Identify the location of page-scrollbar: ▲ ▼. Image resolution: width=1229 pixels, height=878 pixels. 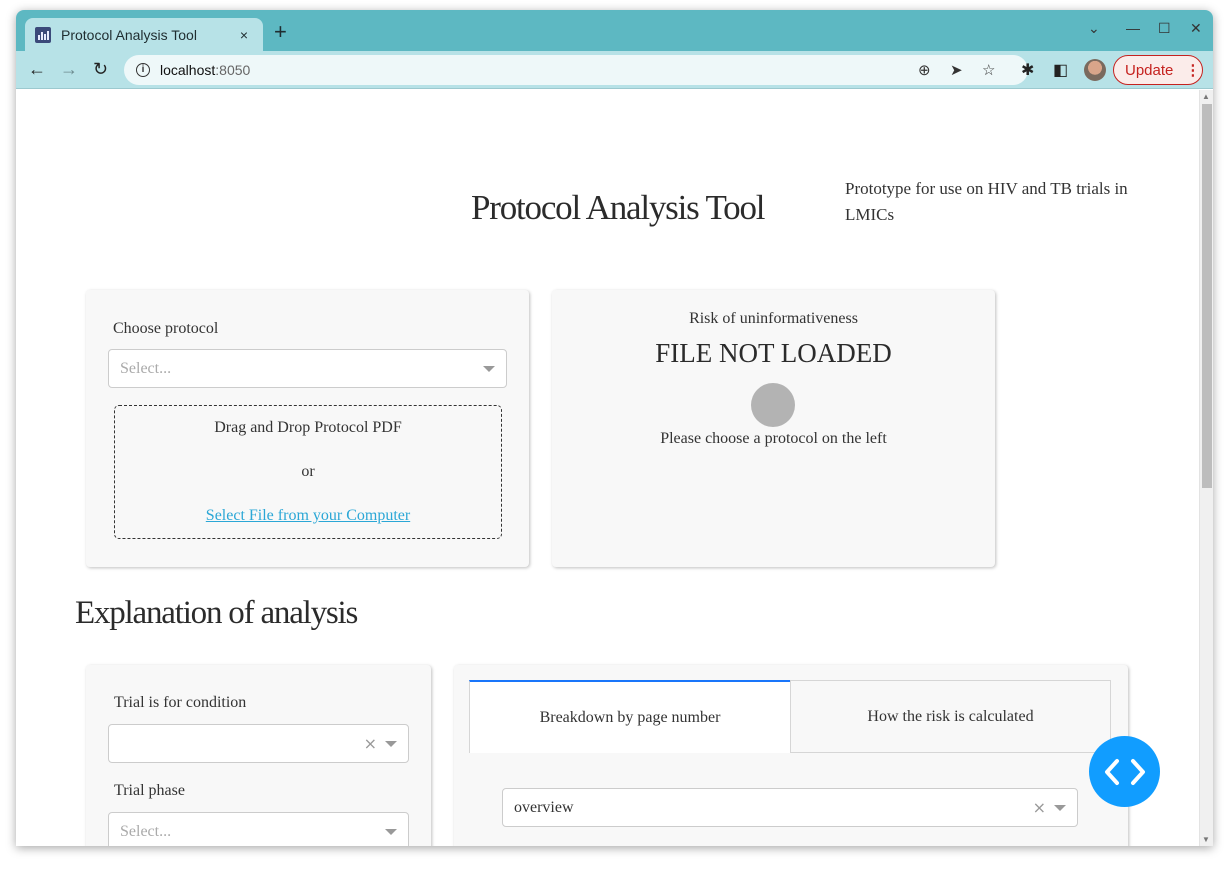
(1206, 468).